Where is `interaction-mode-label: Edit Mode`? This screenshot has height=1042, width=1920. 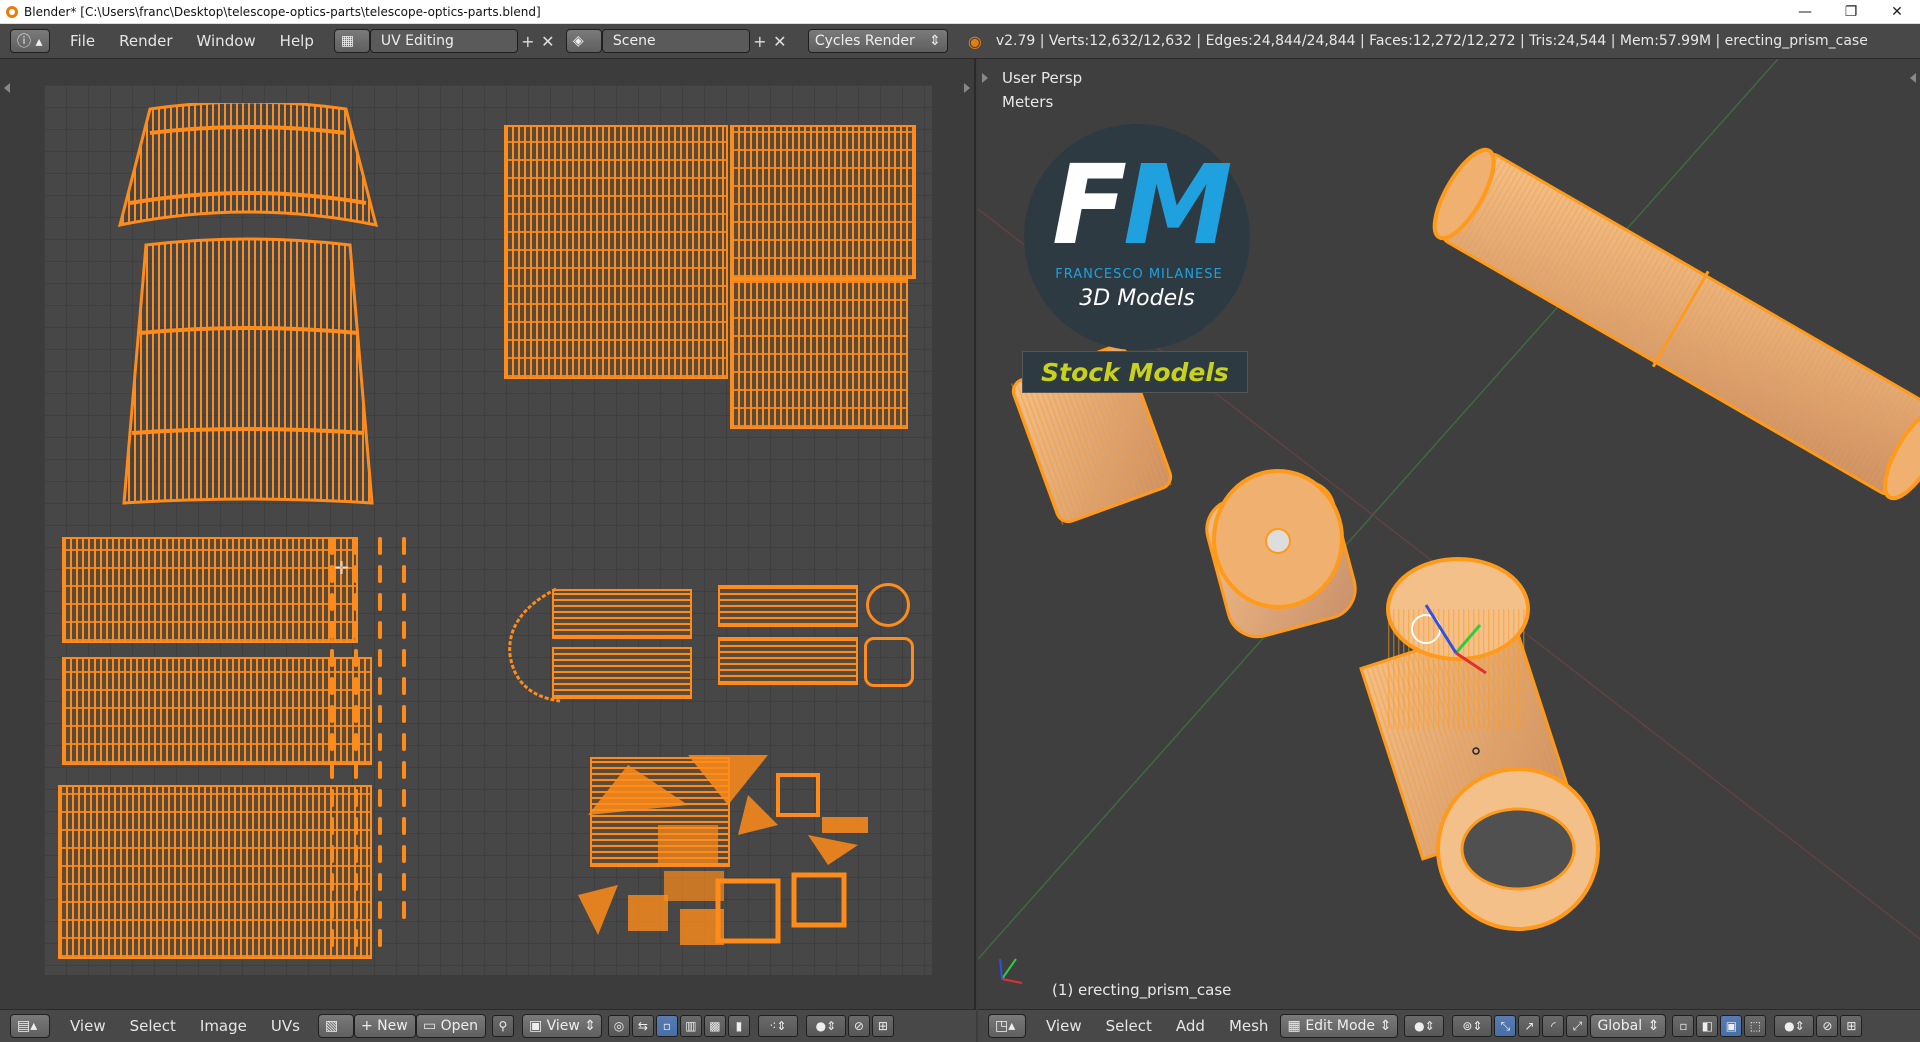 interaction-mode-label: Edit Mode is located at coordinates (1340, 1026).